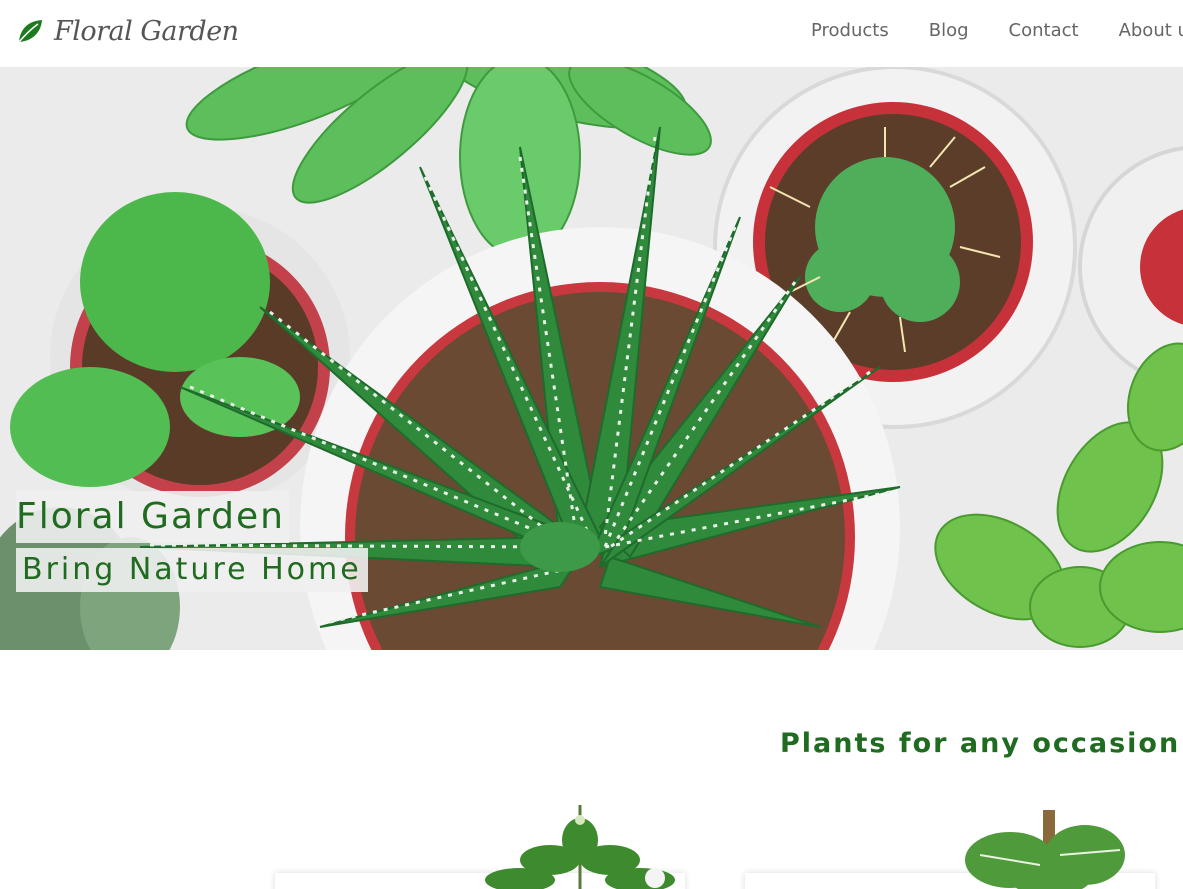 This screenshot has height=889, width=1183. What do you see at coordinates (152, 517) in the screenshot?
I see `hero-title: Floral Garden` at bounding box center [152, 517].